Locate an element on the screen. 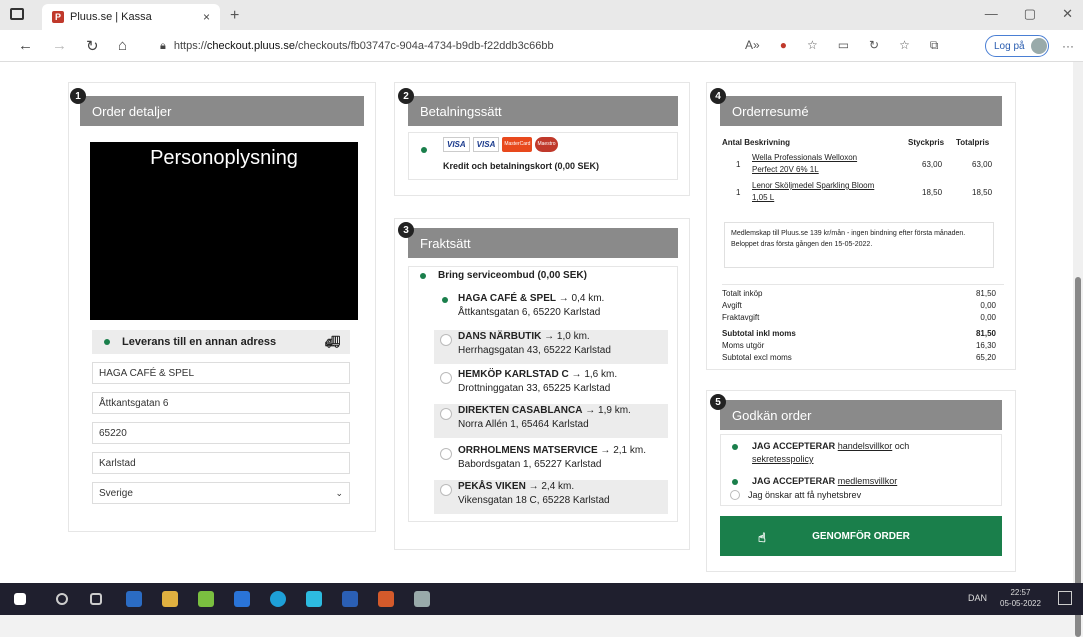  item-total: 63,00 is located at coordinates (982, 164).